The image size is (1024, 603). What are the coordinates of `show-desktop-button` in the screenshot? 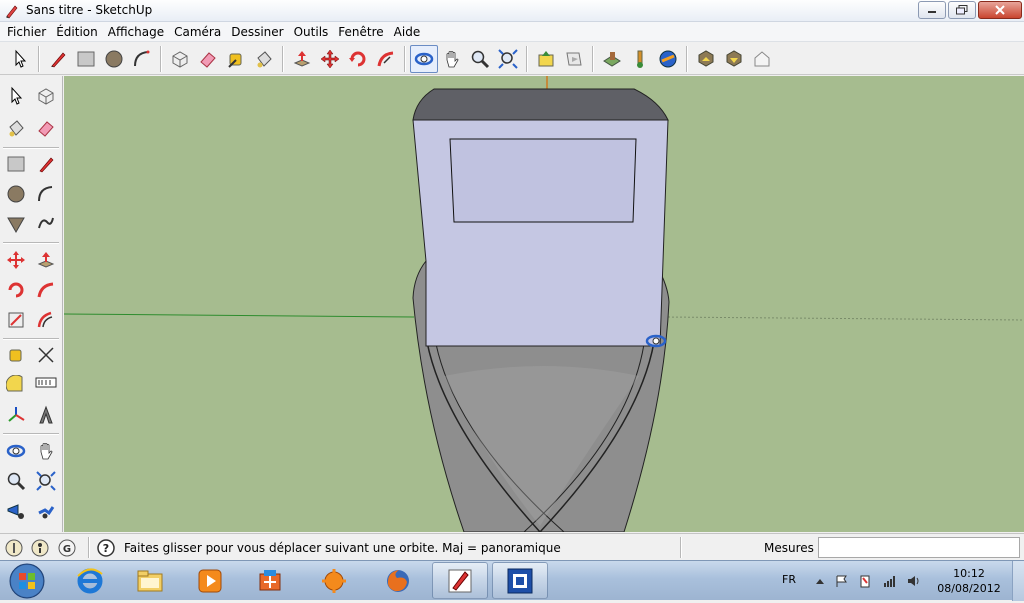 It's located at (1018, 581).